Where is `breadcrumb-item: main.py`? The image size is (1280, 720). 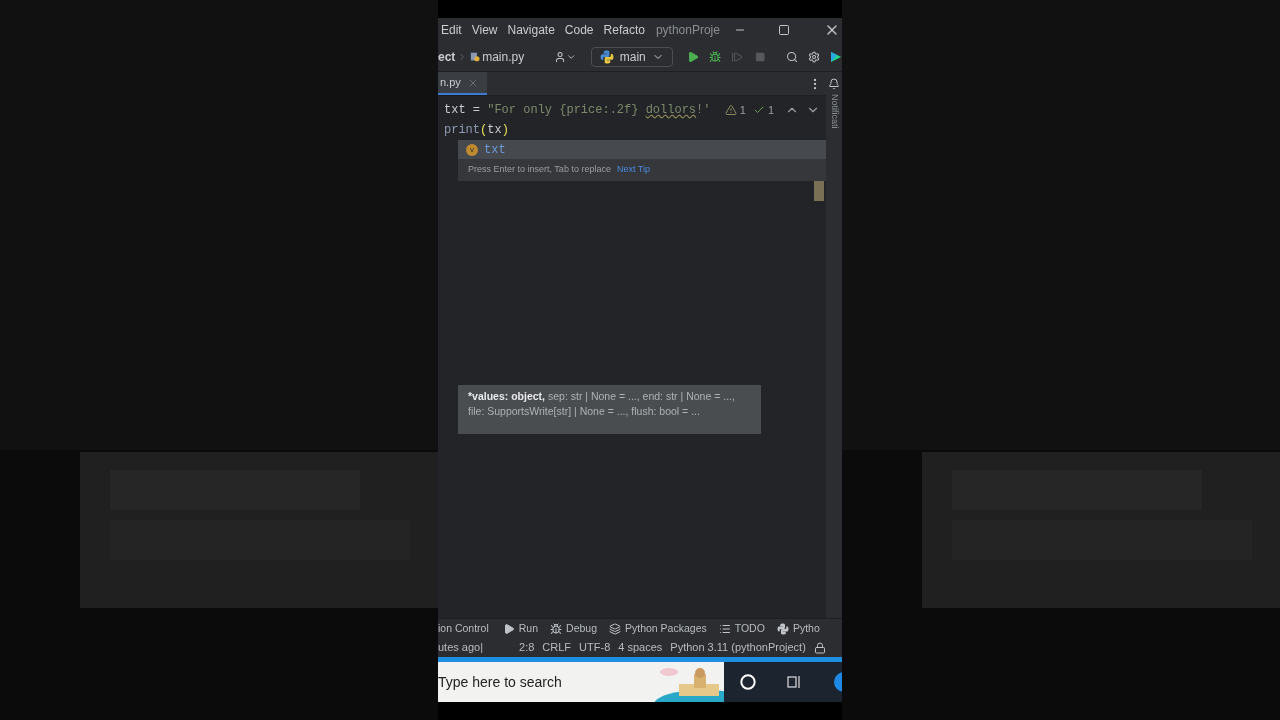
breadcrumb-item: main.py is located at coordinates (503, 56).